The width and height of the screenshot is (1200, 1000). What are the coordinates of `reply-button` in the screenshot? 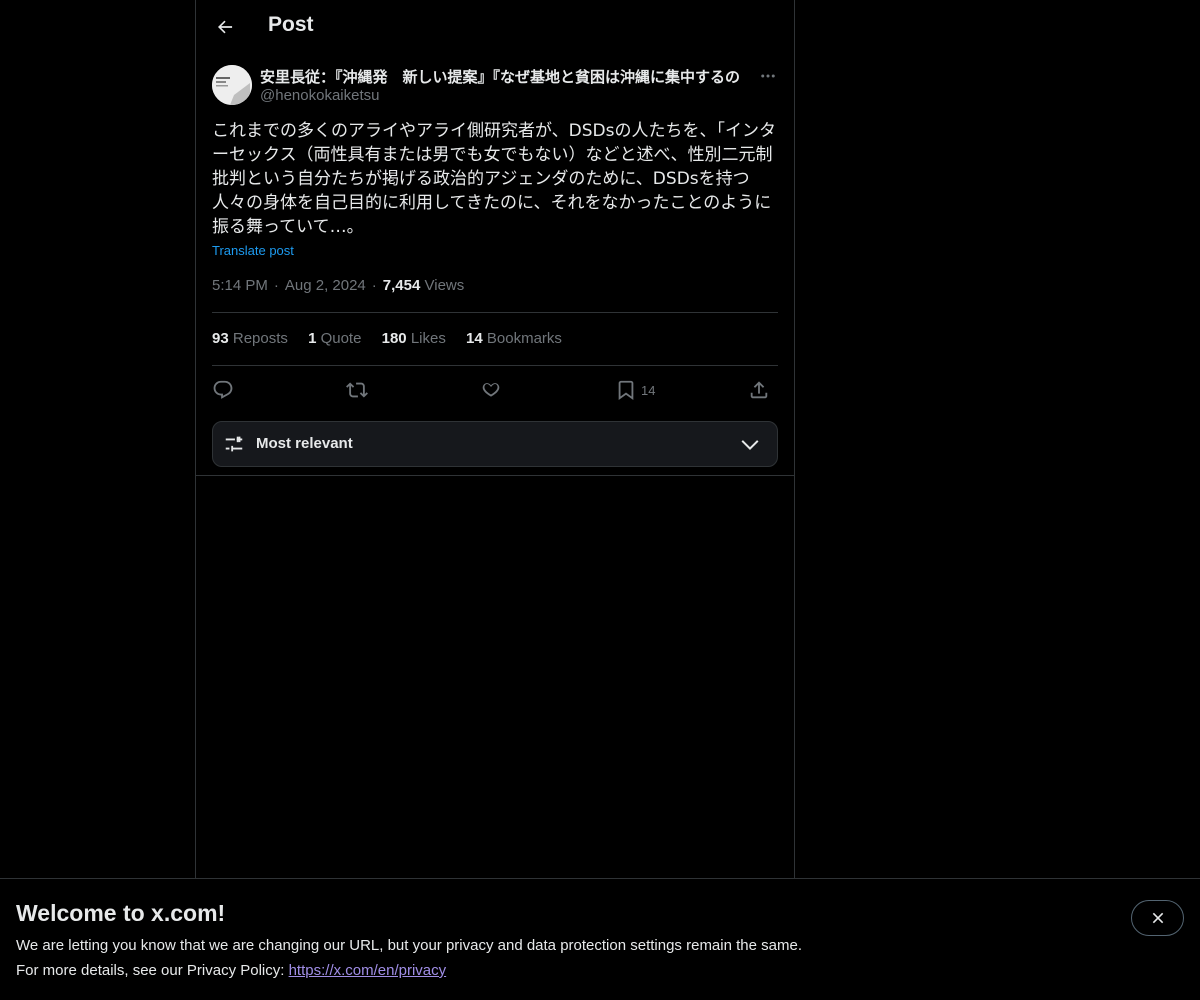 It's located at (223, 390).